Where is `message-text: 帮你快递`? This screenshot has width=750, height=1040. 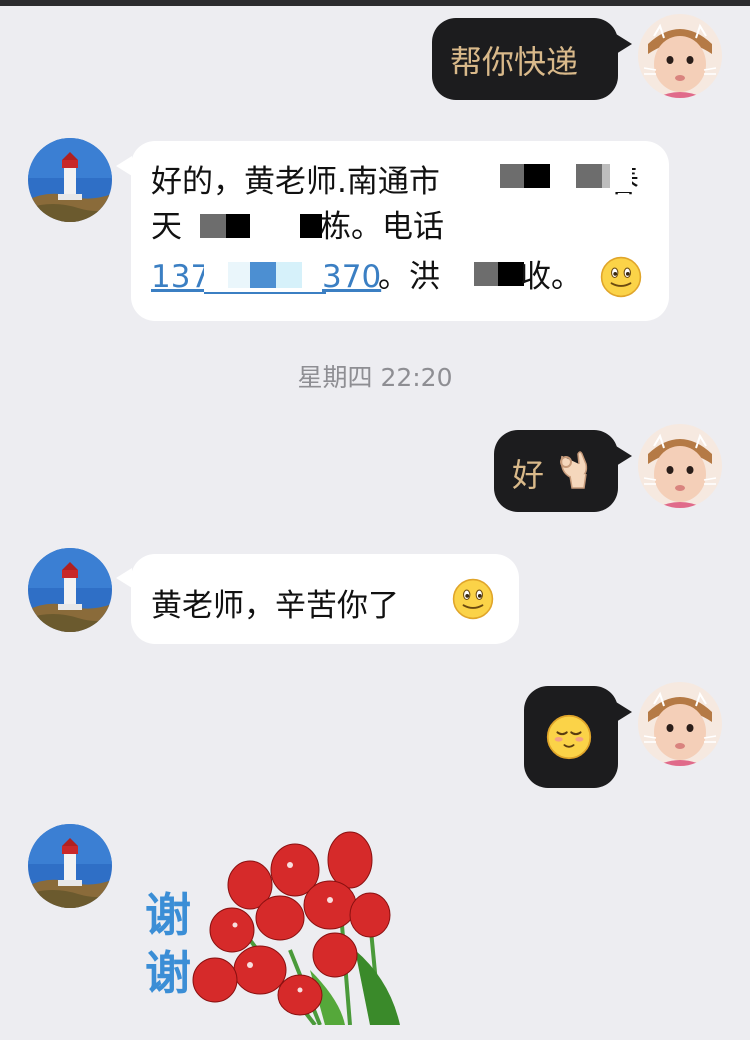
message-text: 帮你快递 is located at coordinates (514, 62).